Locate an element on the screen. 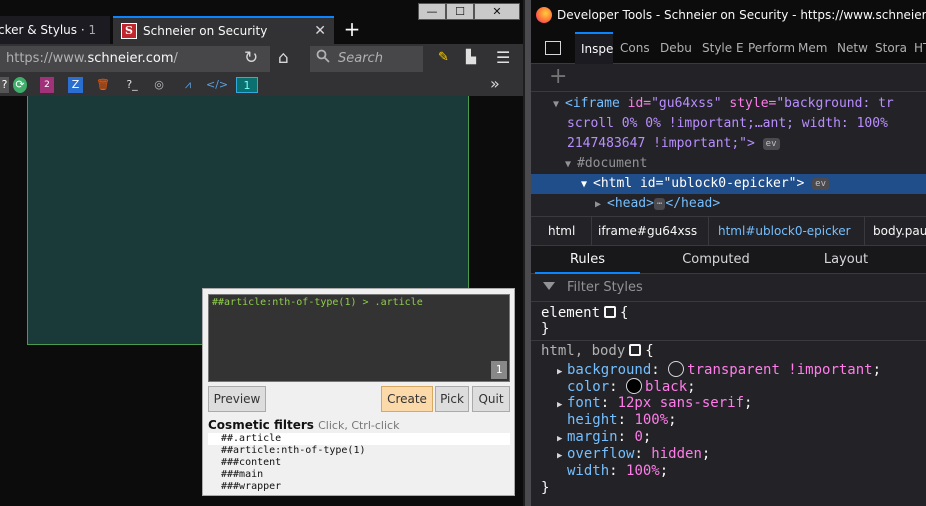  declaration-height: height: 100%; is located at coordinates (622, 420).